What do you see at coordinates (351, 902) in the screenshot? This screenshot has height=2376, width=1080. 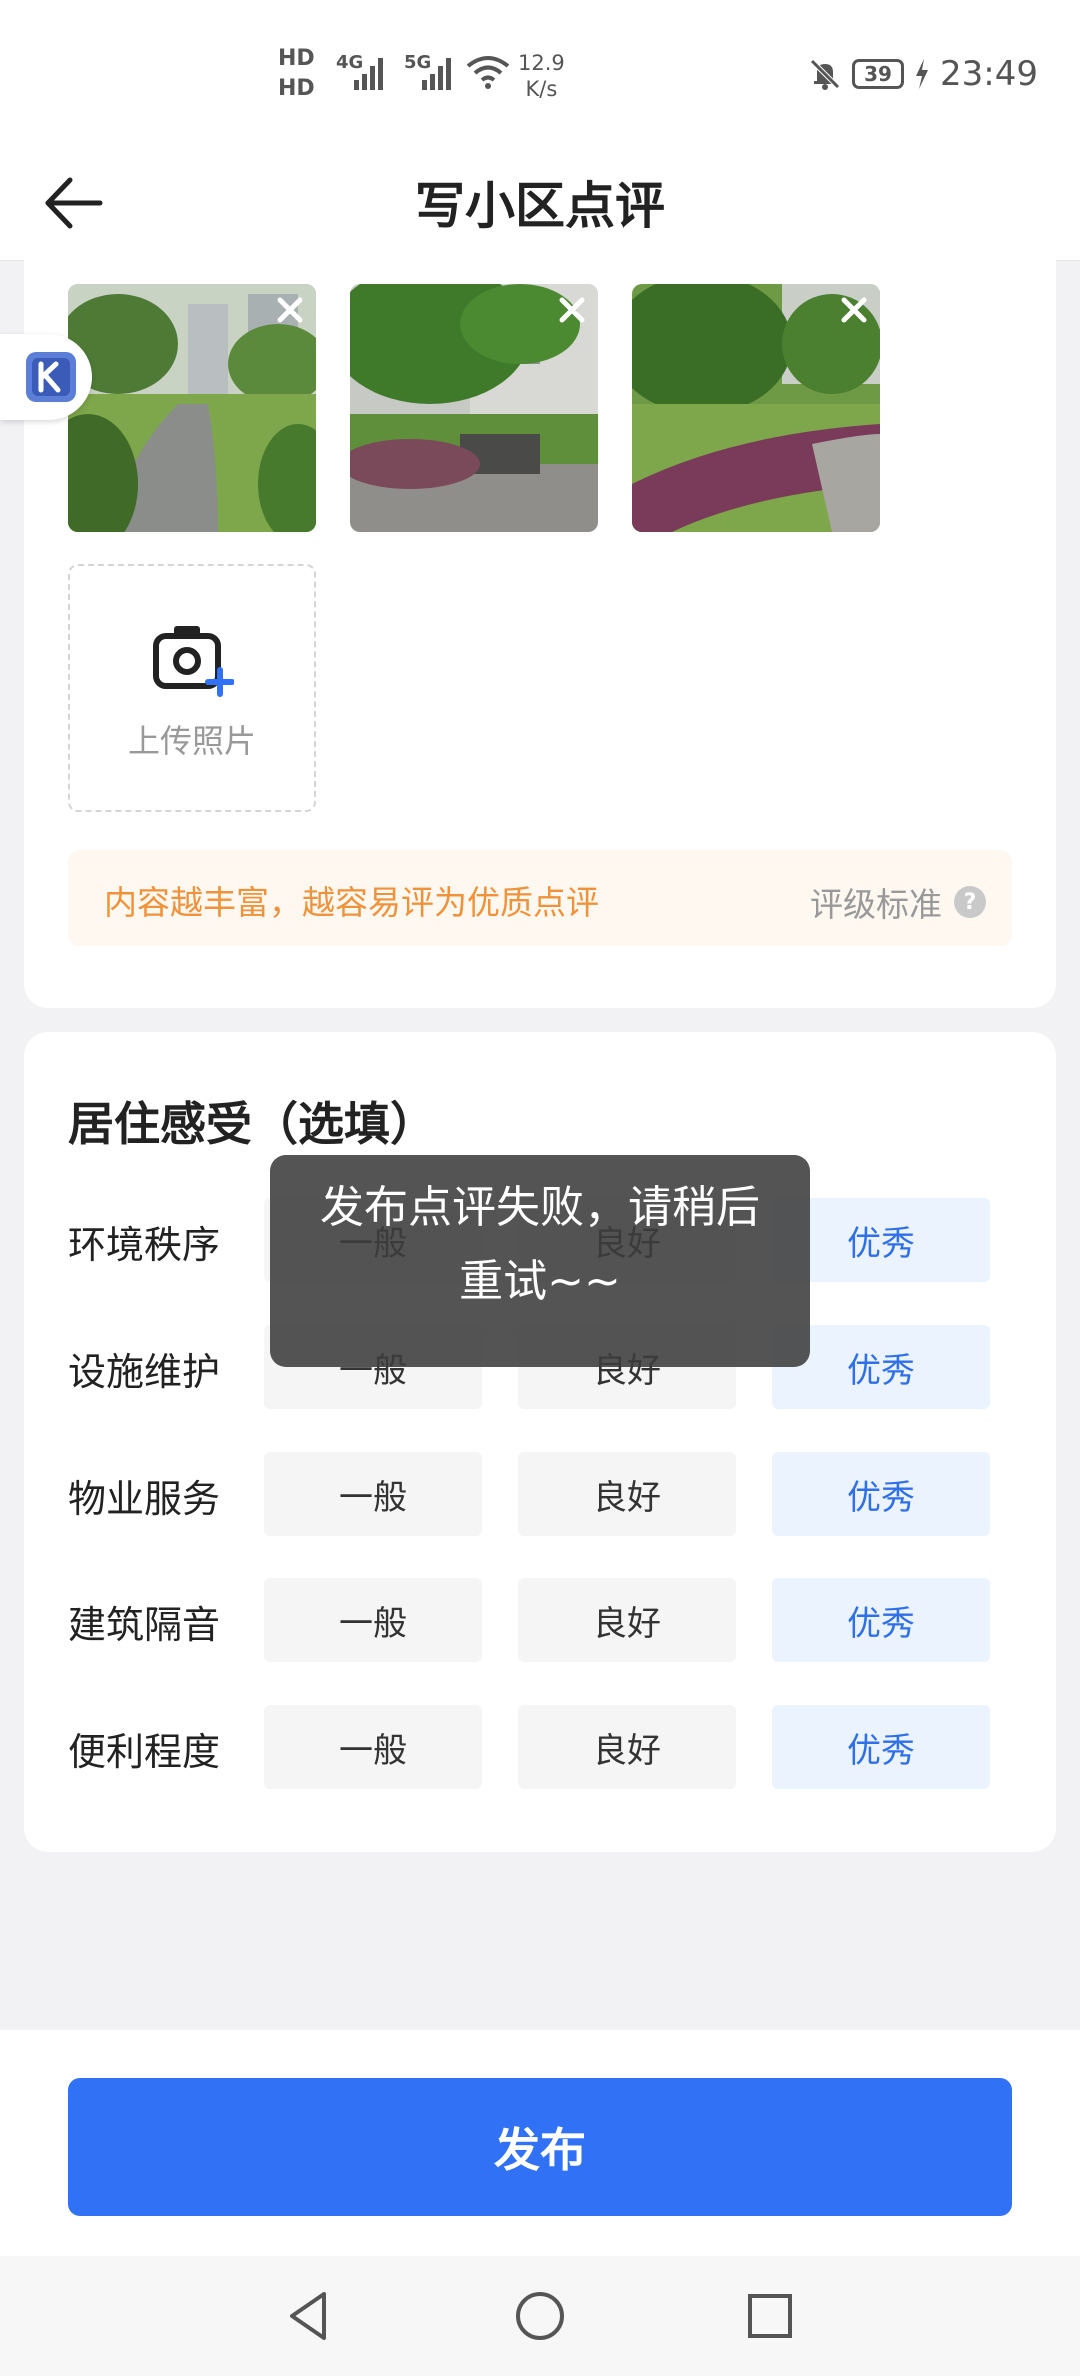 I see `tip-text: 内容越丰富，越容易评为优质点评` at bounding box center [351, 902].